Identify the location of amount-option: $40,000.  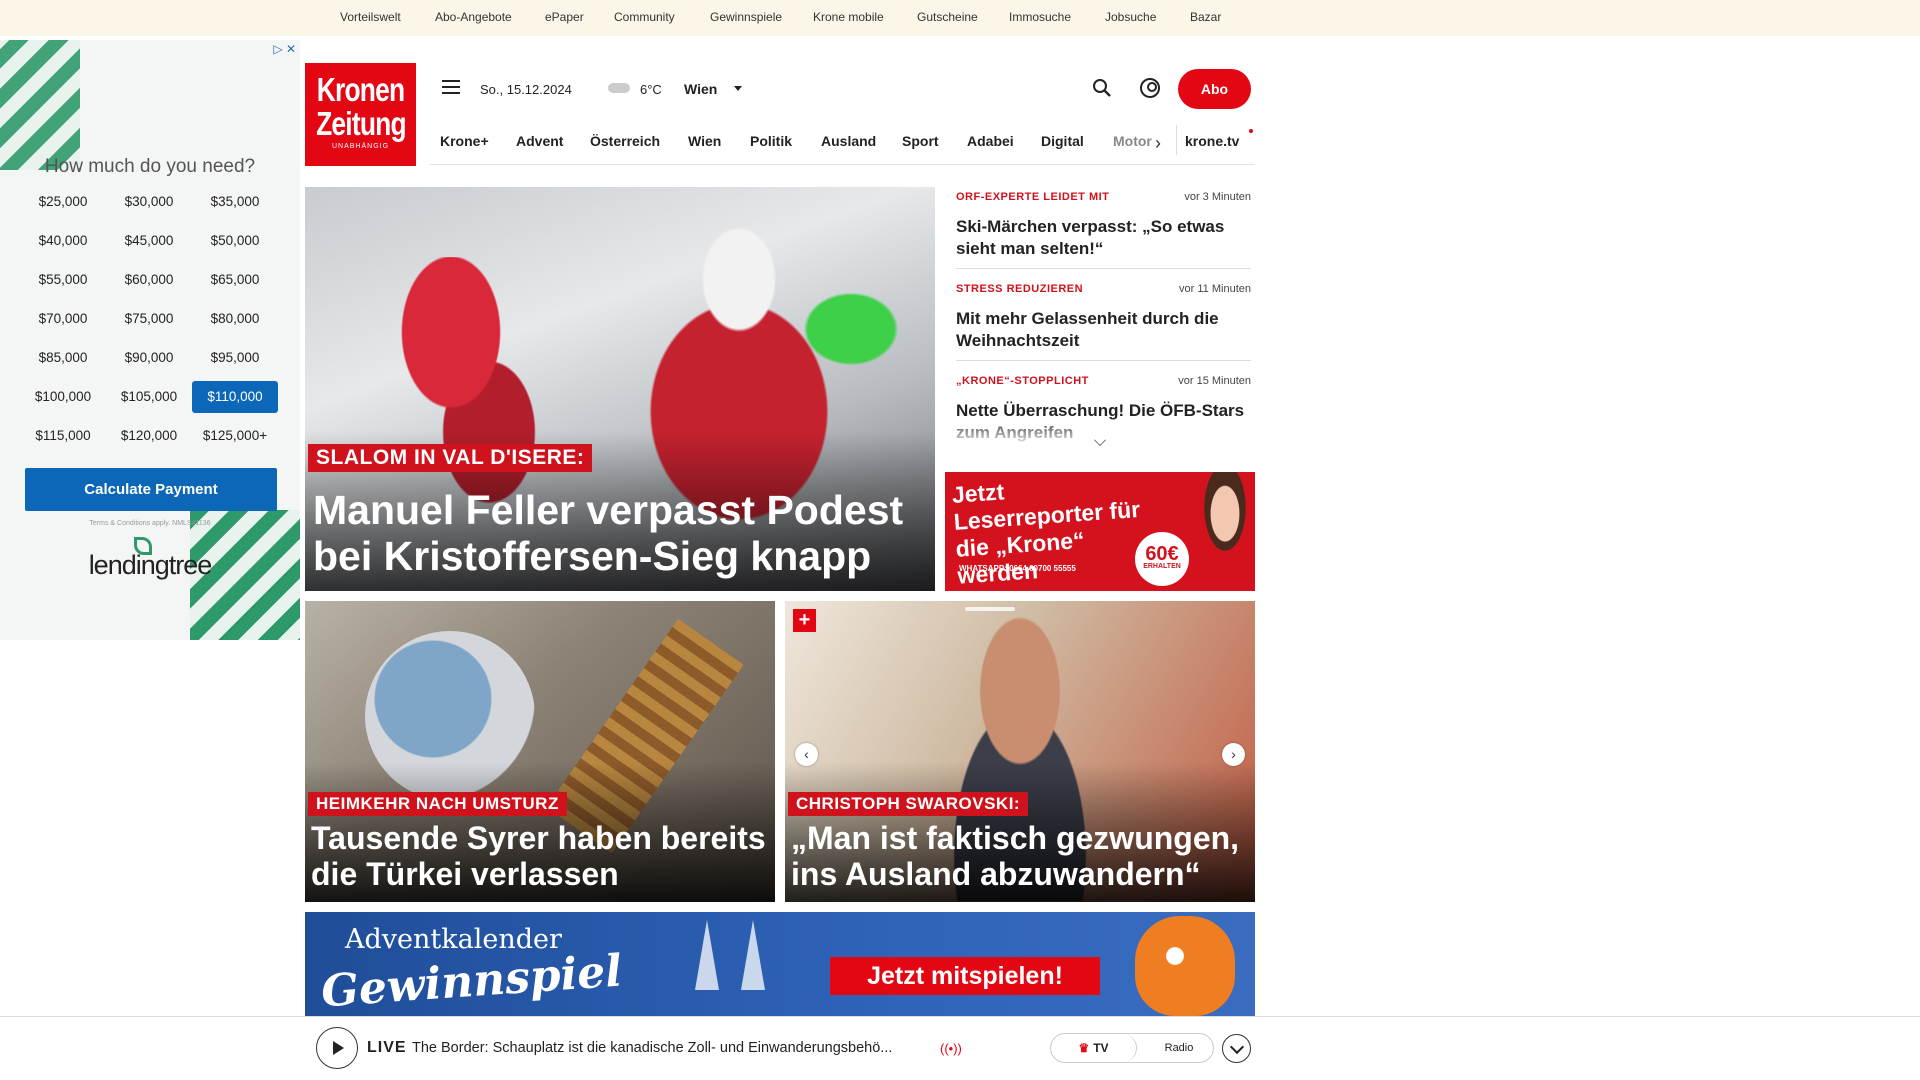
(63, 241).